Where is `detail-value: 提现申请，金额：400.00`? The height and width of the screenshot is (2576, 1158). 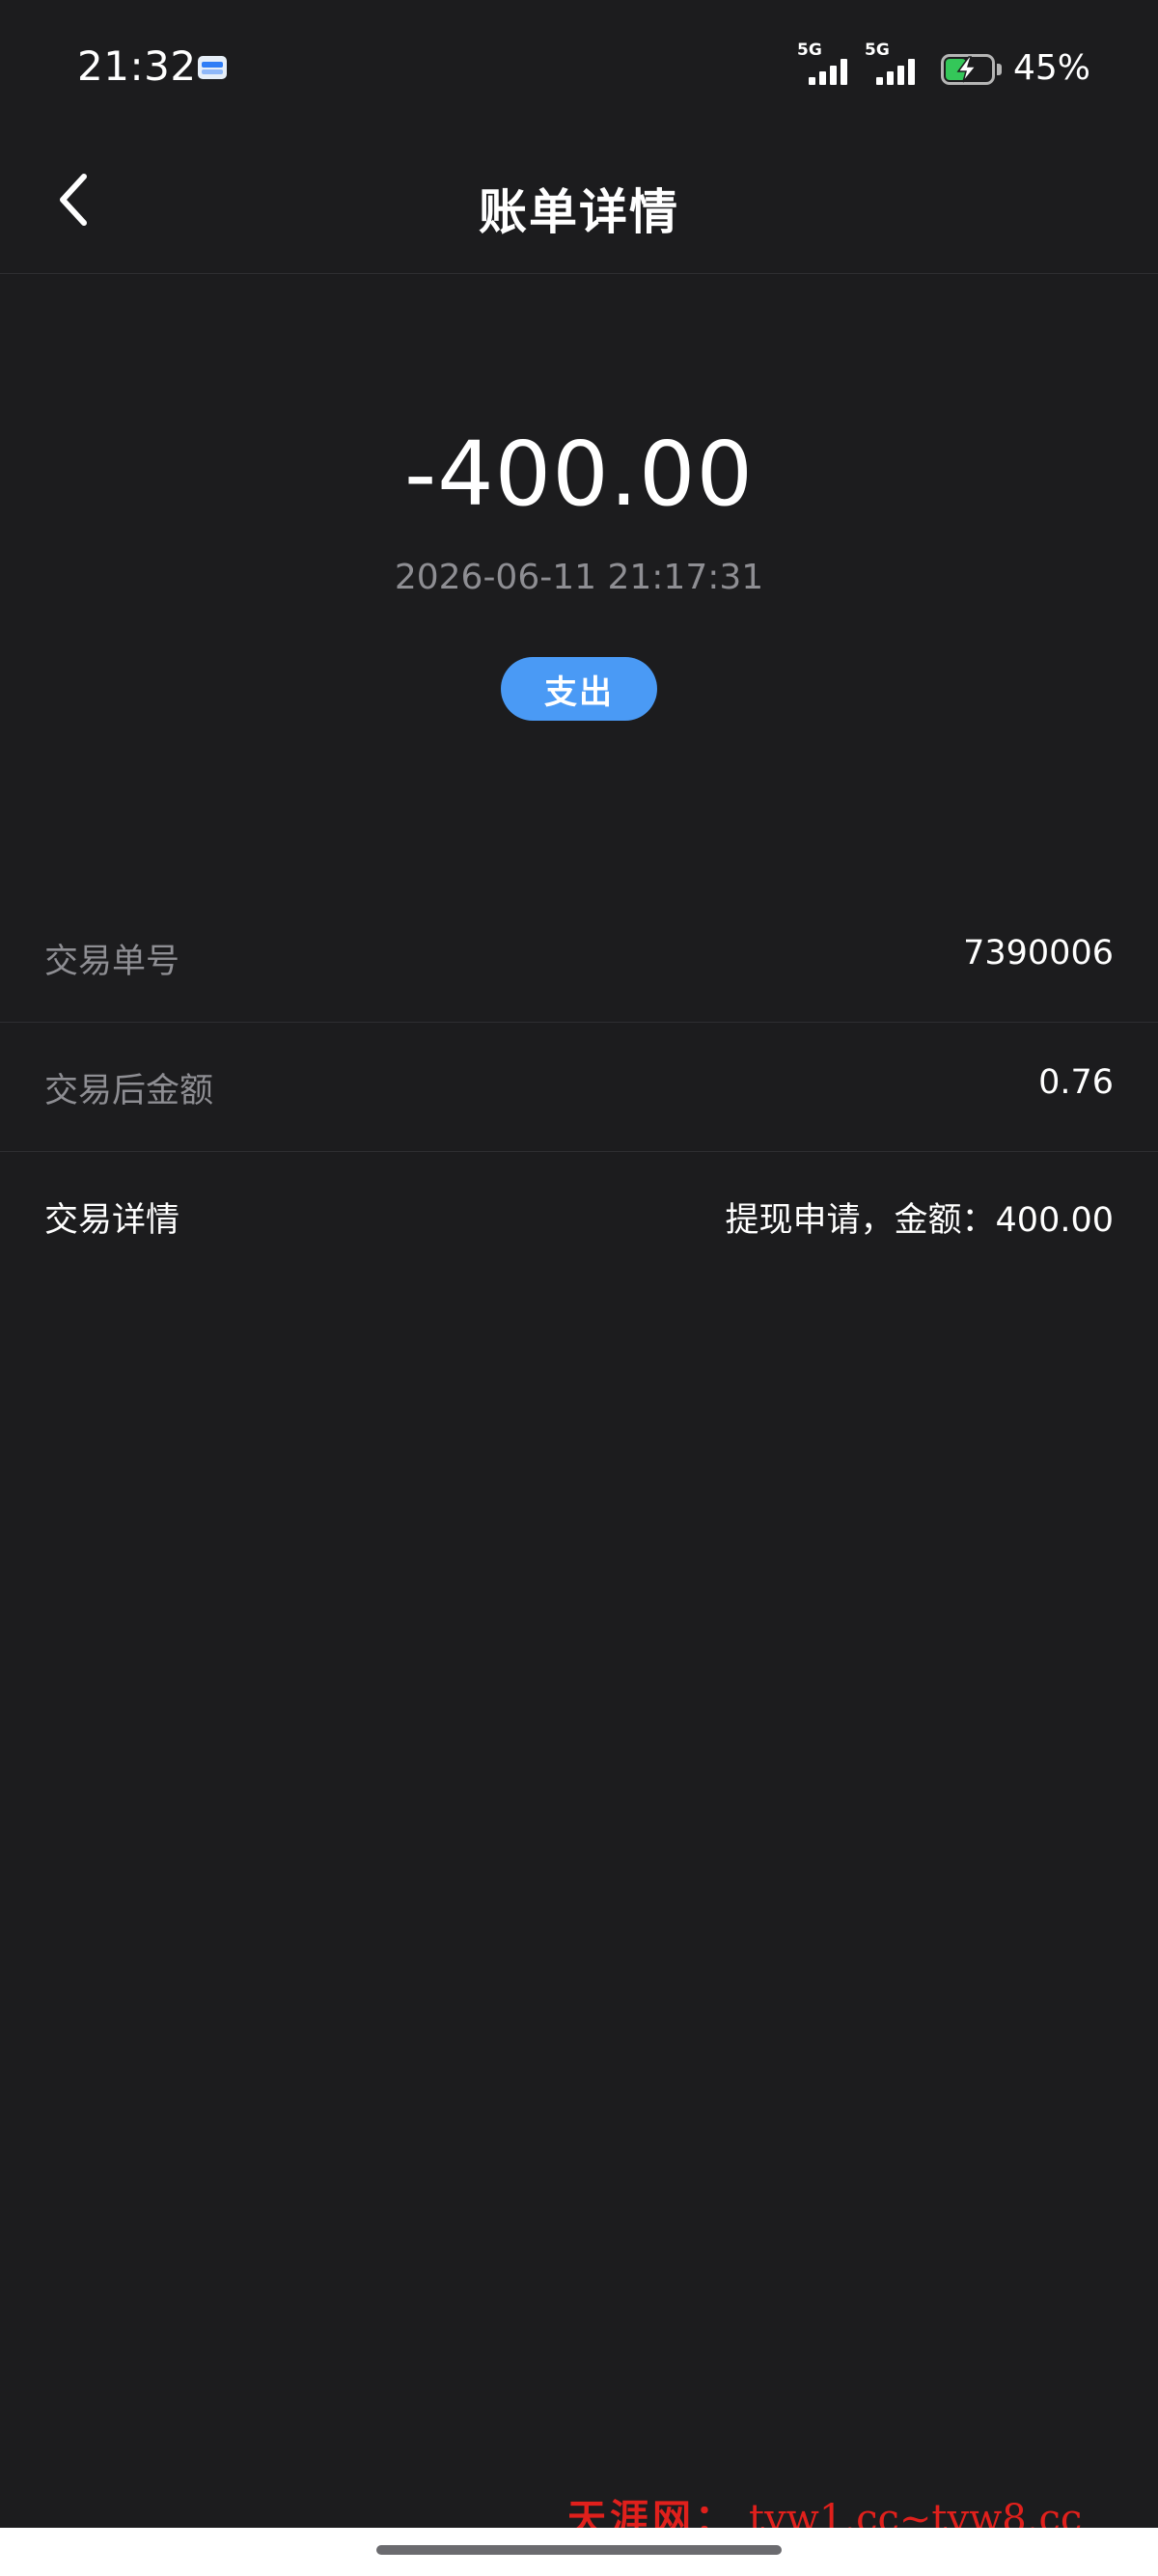
detail-value: 提现申请，金额：400.00 is located at coordinates (919, 1220).